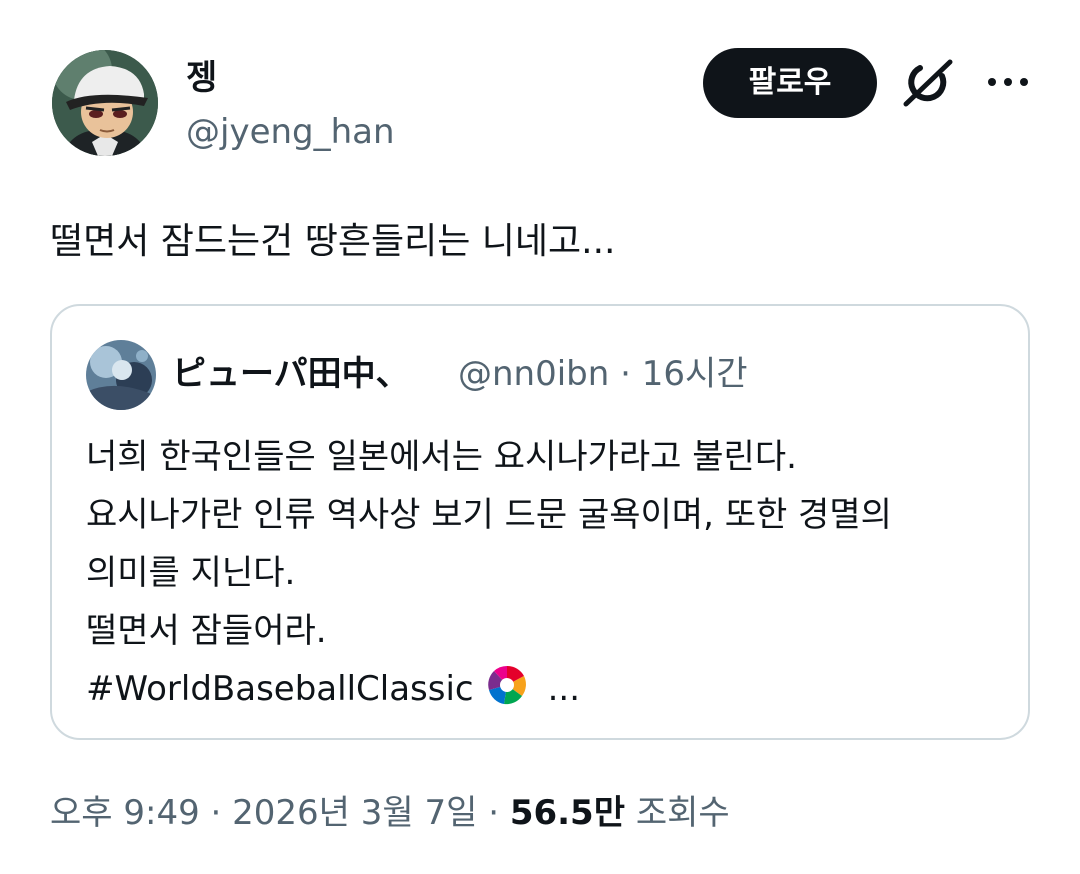  I want to click on views-label: 조회수, so click(682, 813).